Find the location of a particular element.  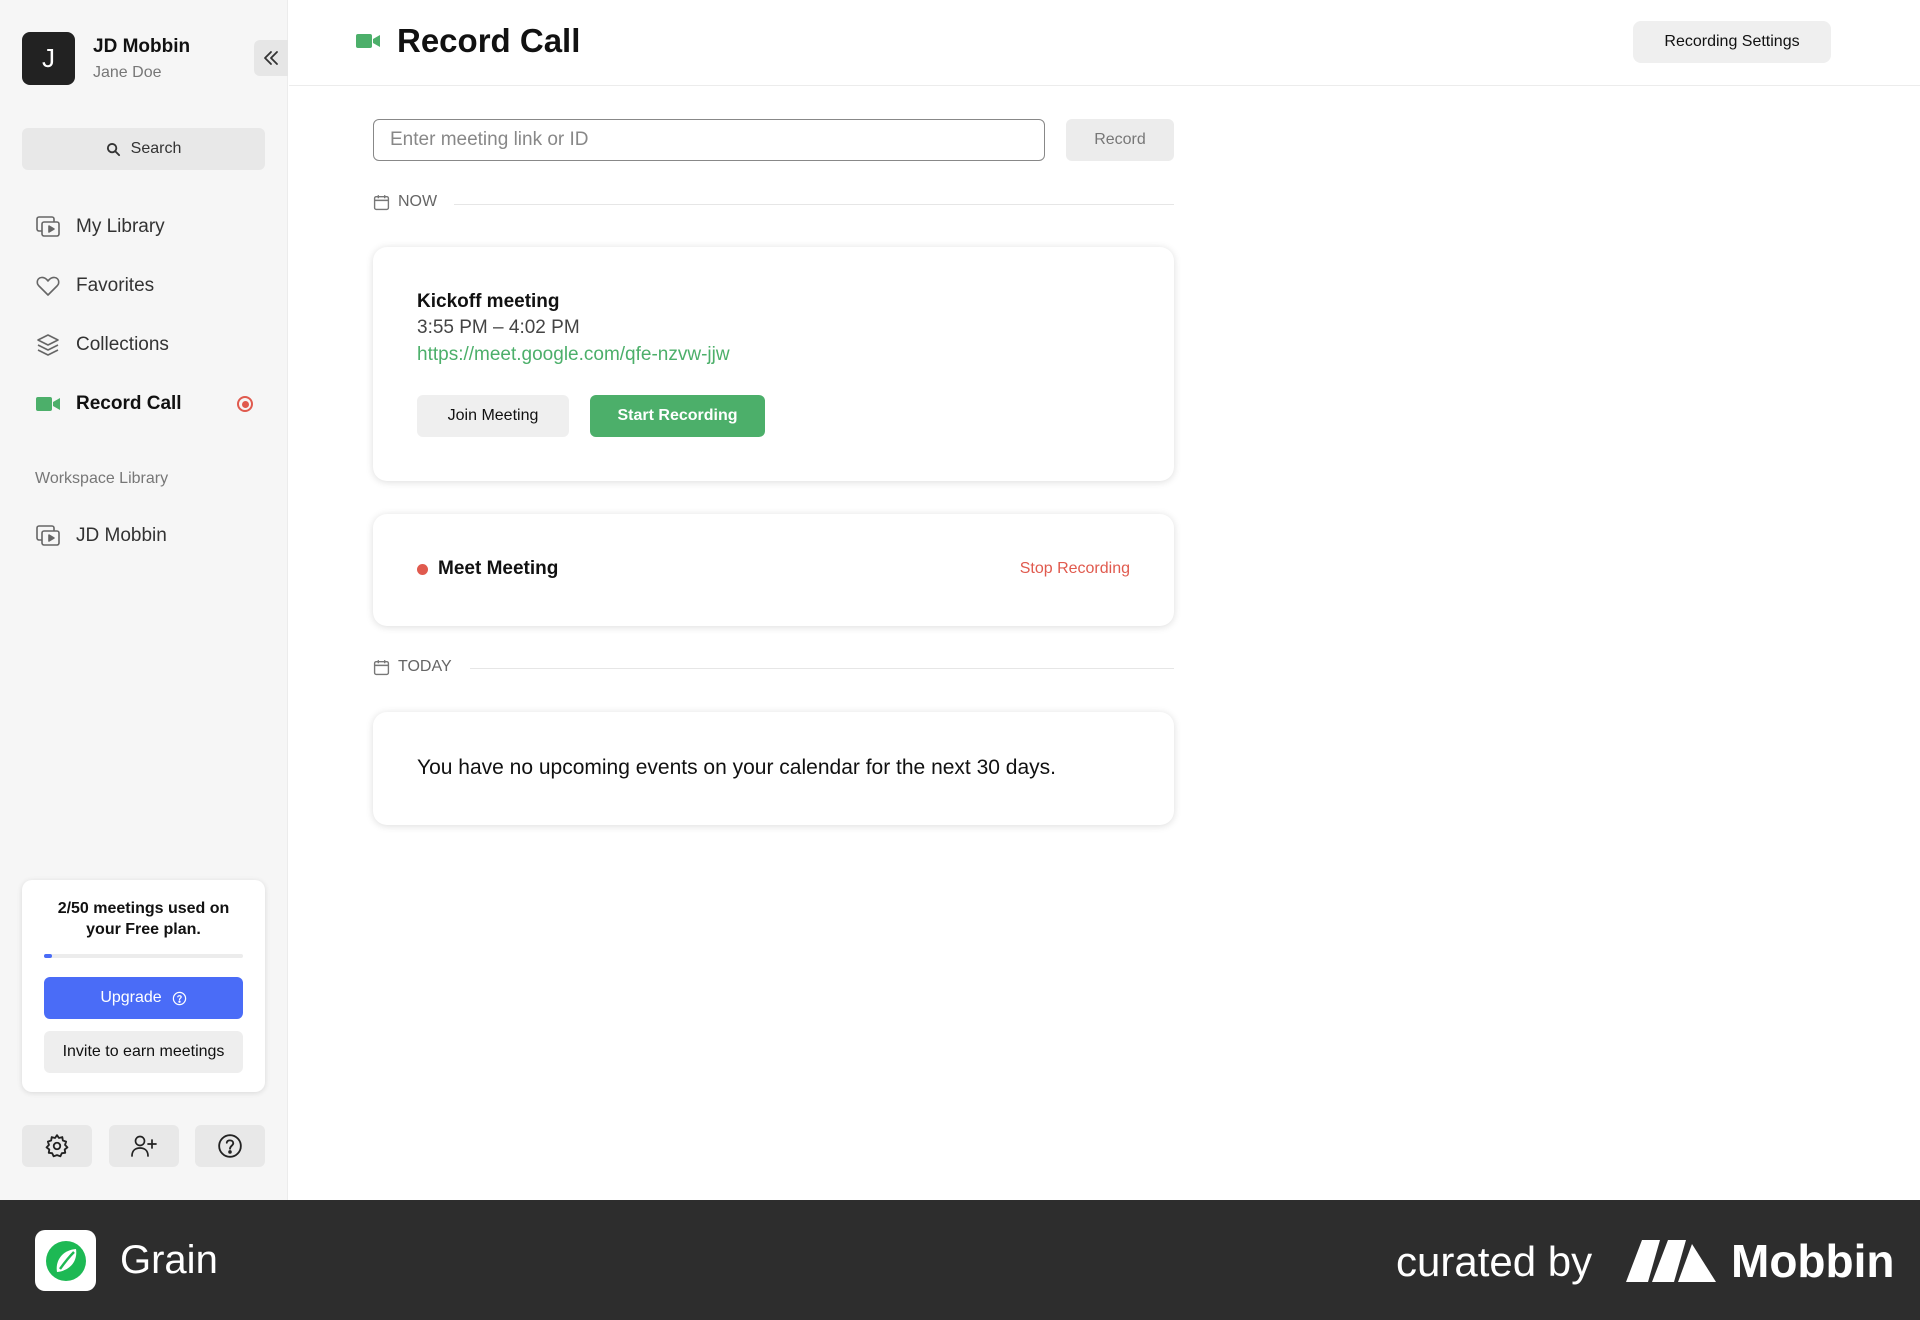

sidebar-item-label: My Library is located at coordinates (120, 226).